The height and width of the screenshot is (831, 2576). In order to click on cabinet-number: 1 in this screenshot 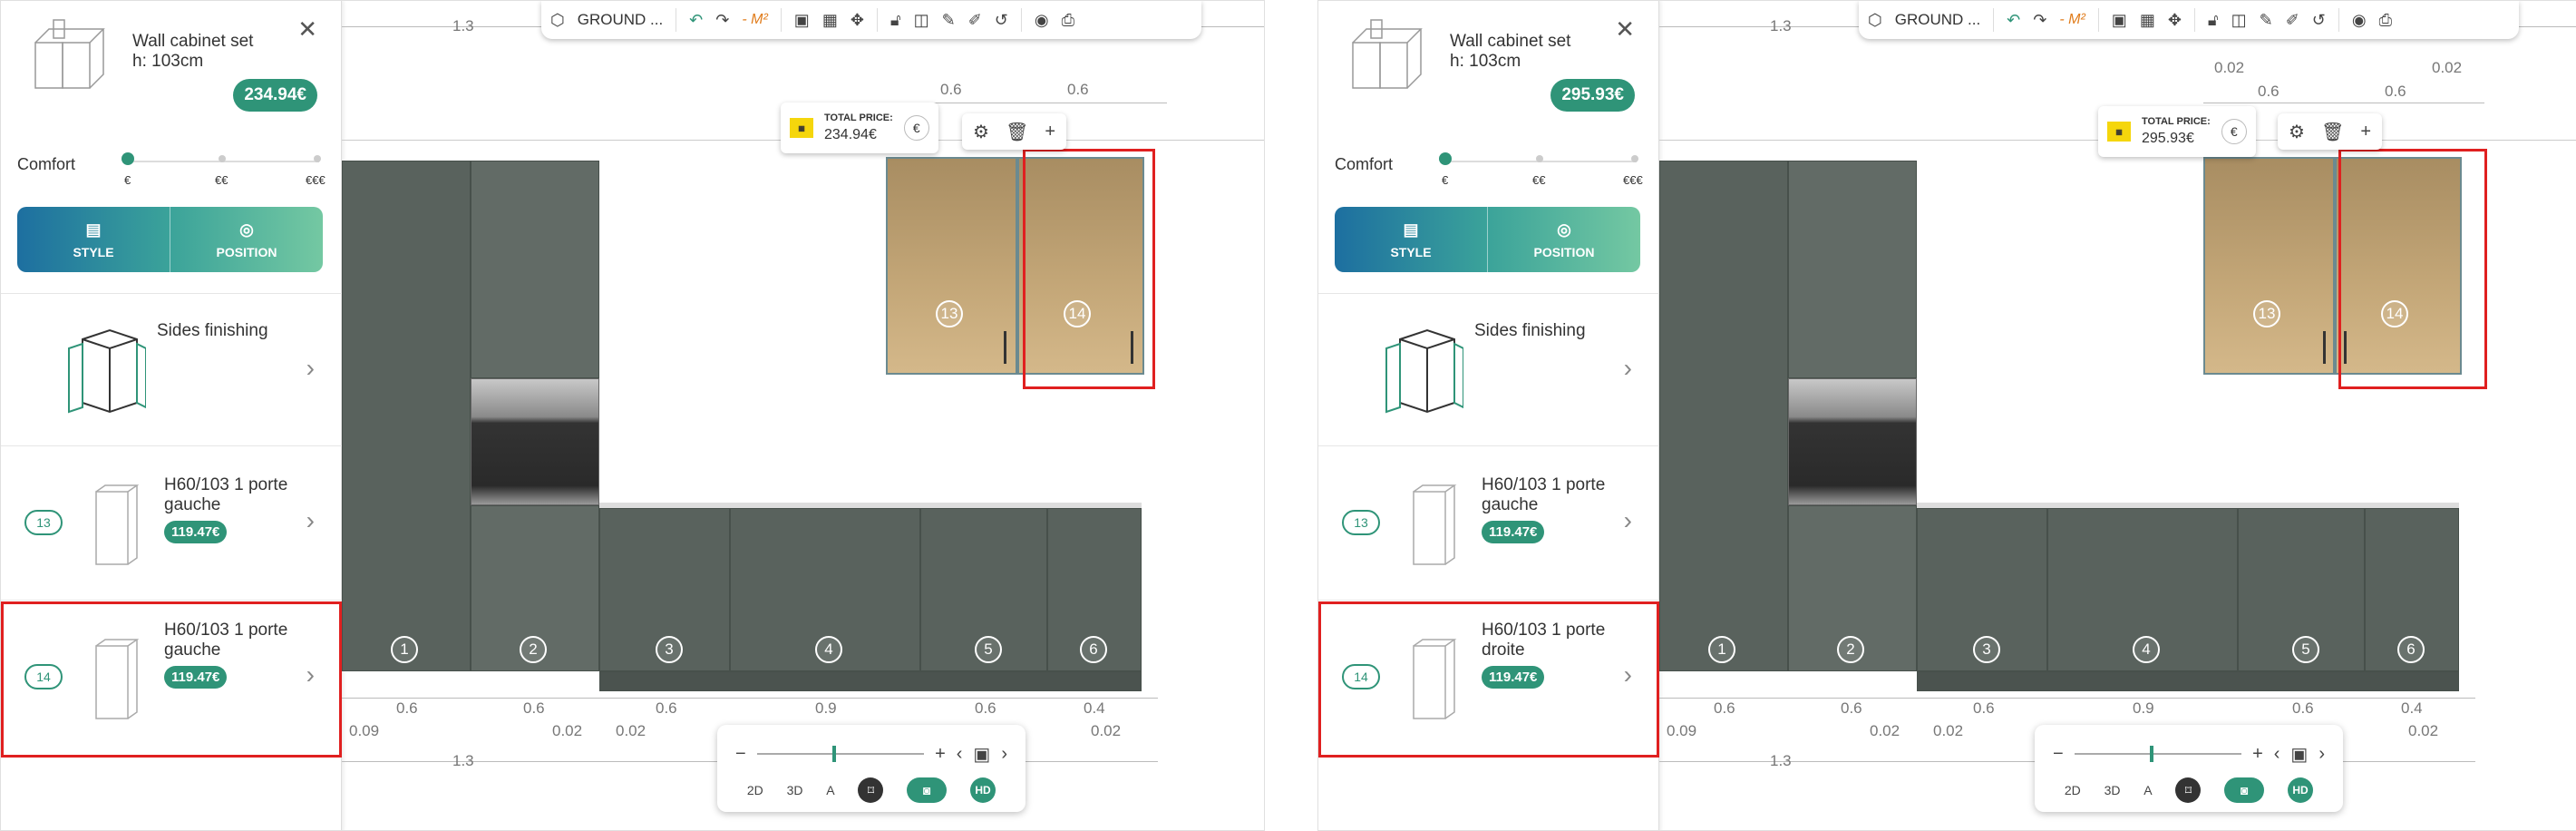, I will do `click(405, 649)`.